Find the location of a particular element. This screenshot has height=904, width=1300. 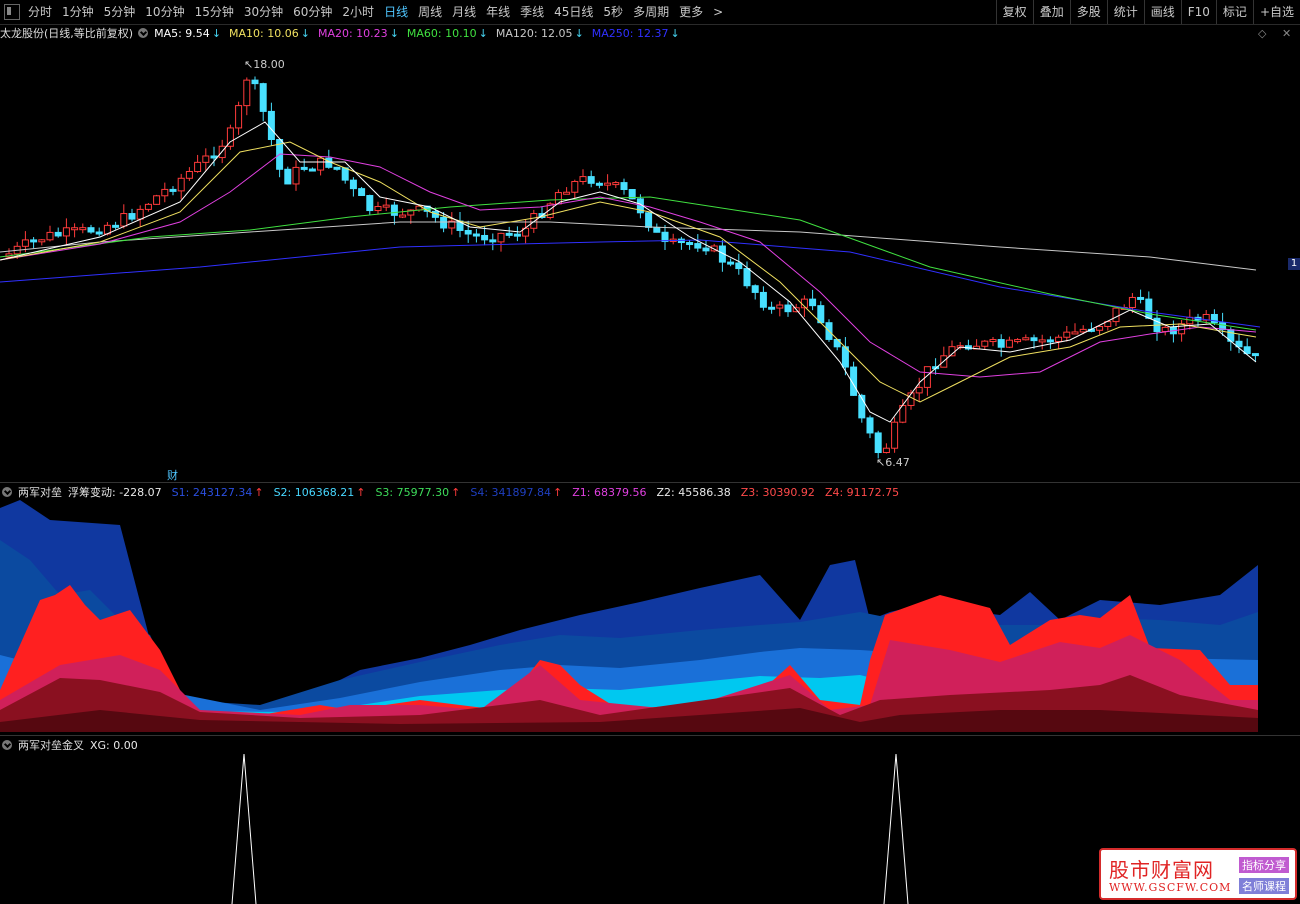

indicator-value-label: 浮筹变动: -228.07 is located at coordinates (115, 492).